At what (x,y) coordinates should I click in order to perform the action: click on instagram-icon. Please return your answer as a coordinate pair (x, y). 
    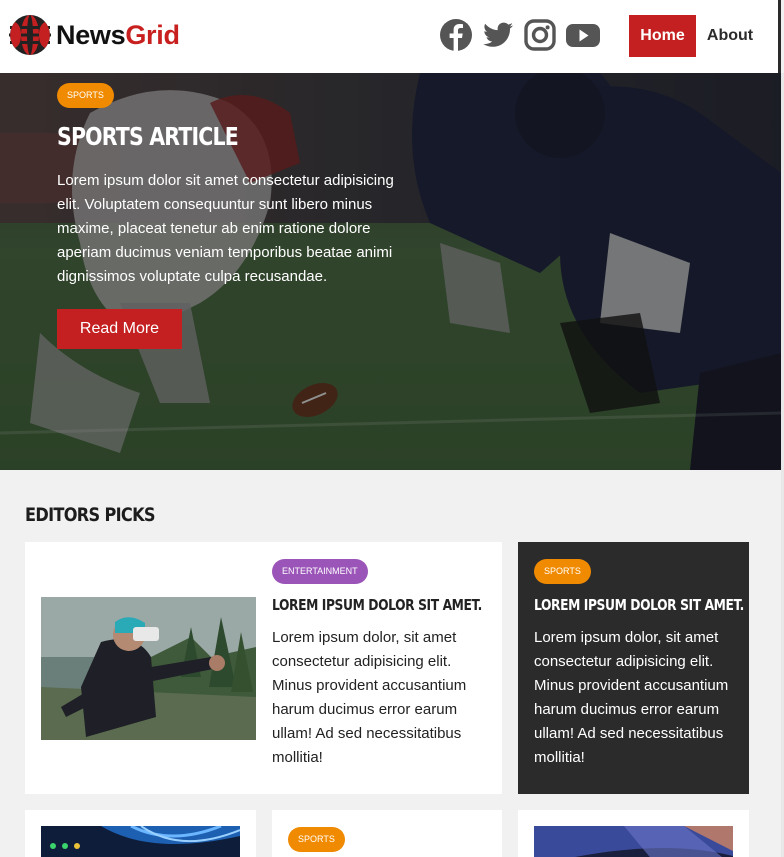
    Looking at the image, I should click on (540, 35).